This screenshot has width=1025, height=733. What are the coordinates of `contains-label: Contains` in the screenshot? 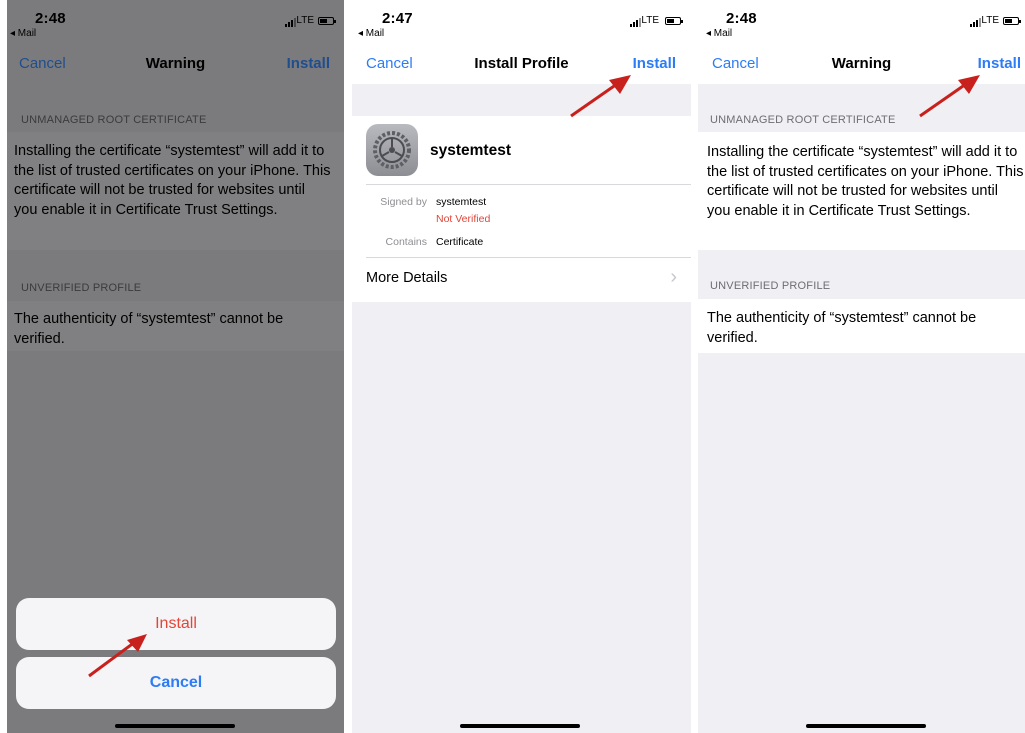 It's located at (406, 242).